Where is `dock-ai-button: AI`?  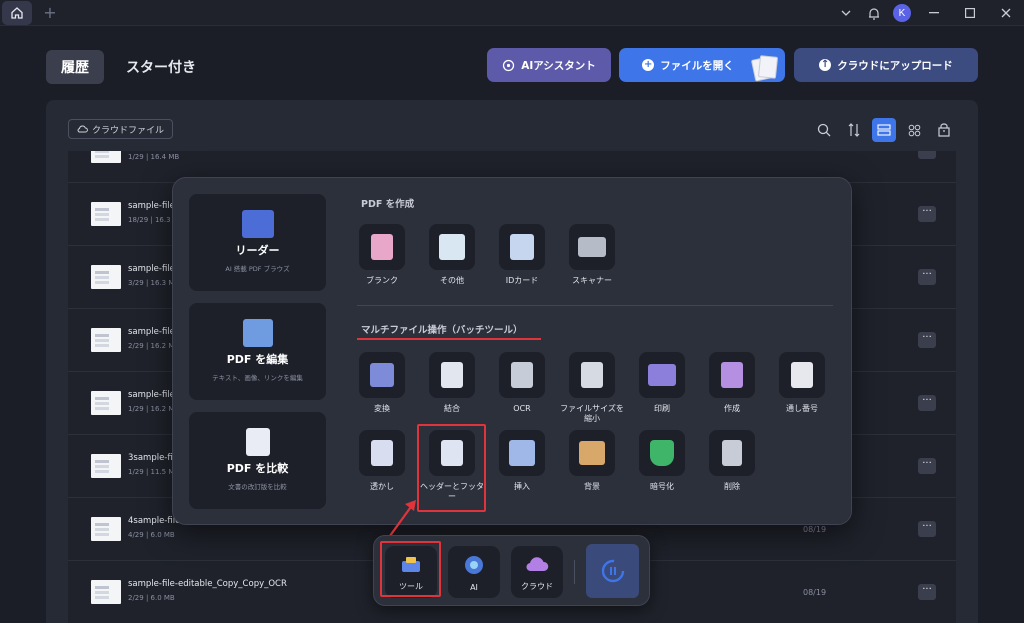 dock-ai-button: AI is located at coordinates (474, 572).